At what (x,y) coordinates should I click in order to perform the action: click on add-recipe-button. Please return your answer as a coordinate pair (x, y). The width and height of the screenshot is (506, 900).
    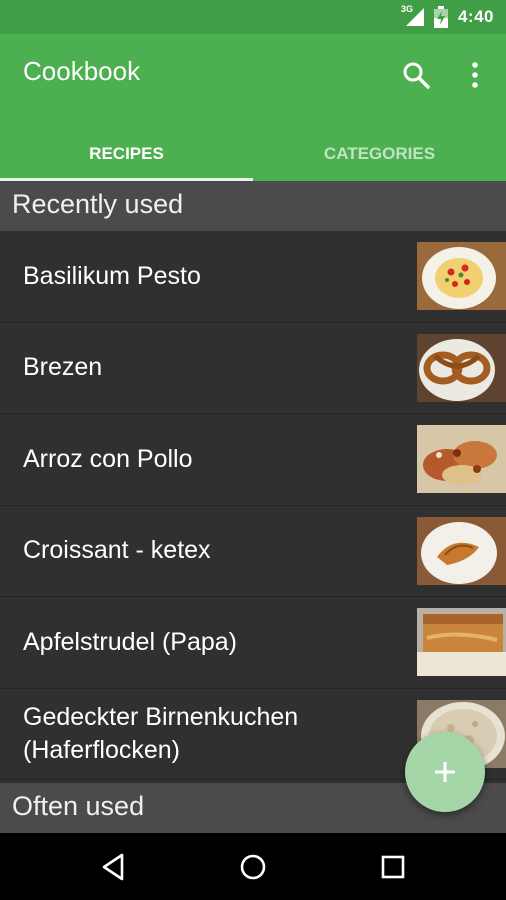
    Looking at the image, I should click on (445, 772).